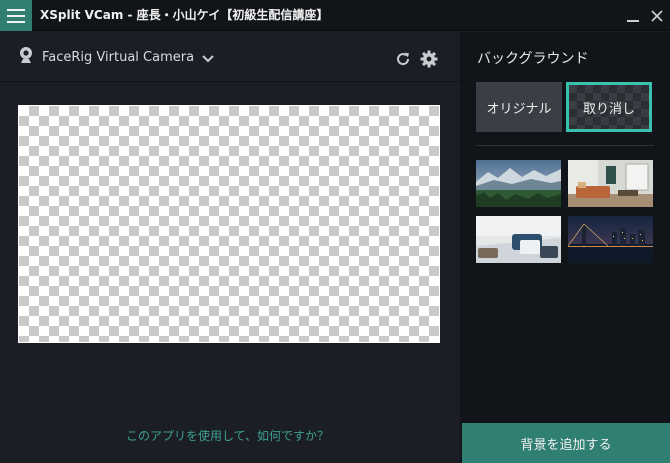 The height and width of the screenshot is (463, 670). Describe the element at coordinates (403, 59) in the screenshot. I see `refresh-icon` at that location.